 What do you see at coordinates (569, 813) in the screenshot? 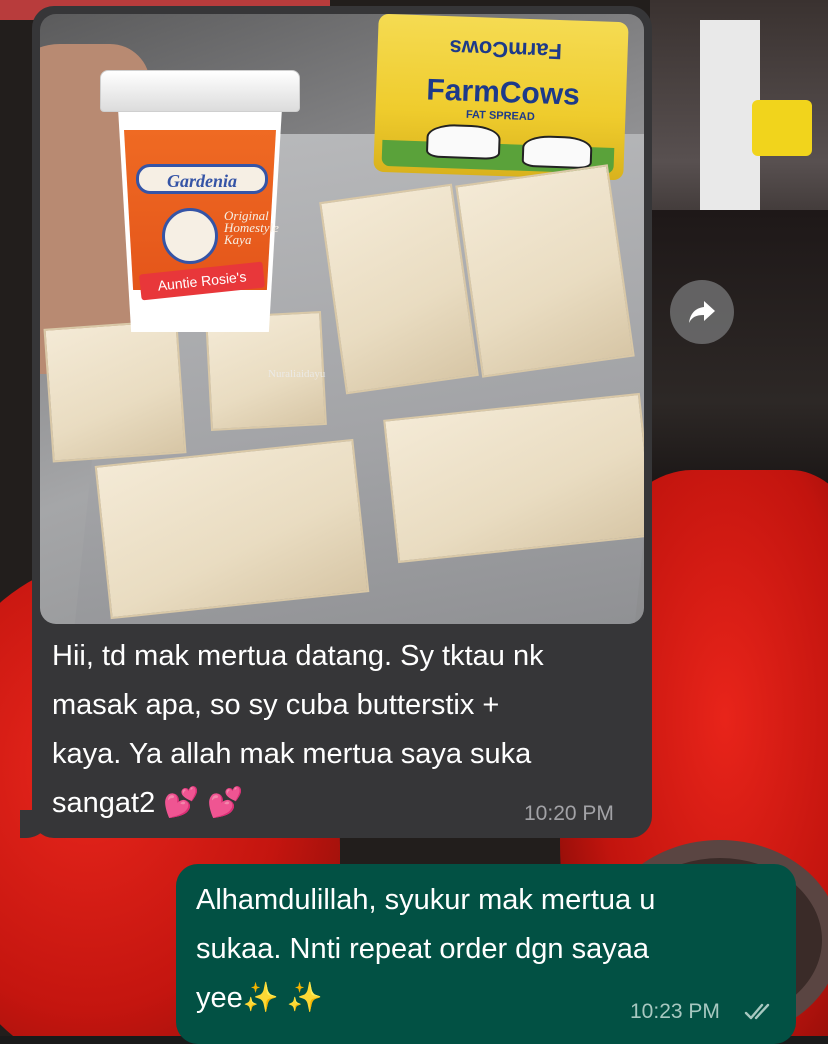
I see `incoming-message-time: 10:20 PM` at bounding box center [569, 813].